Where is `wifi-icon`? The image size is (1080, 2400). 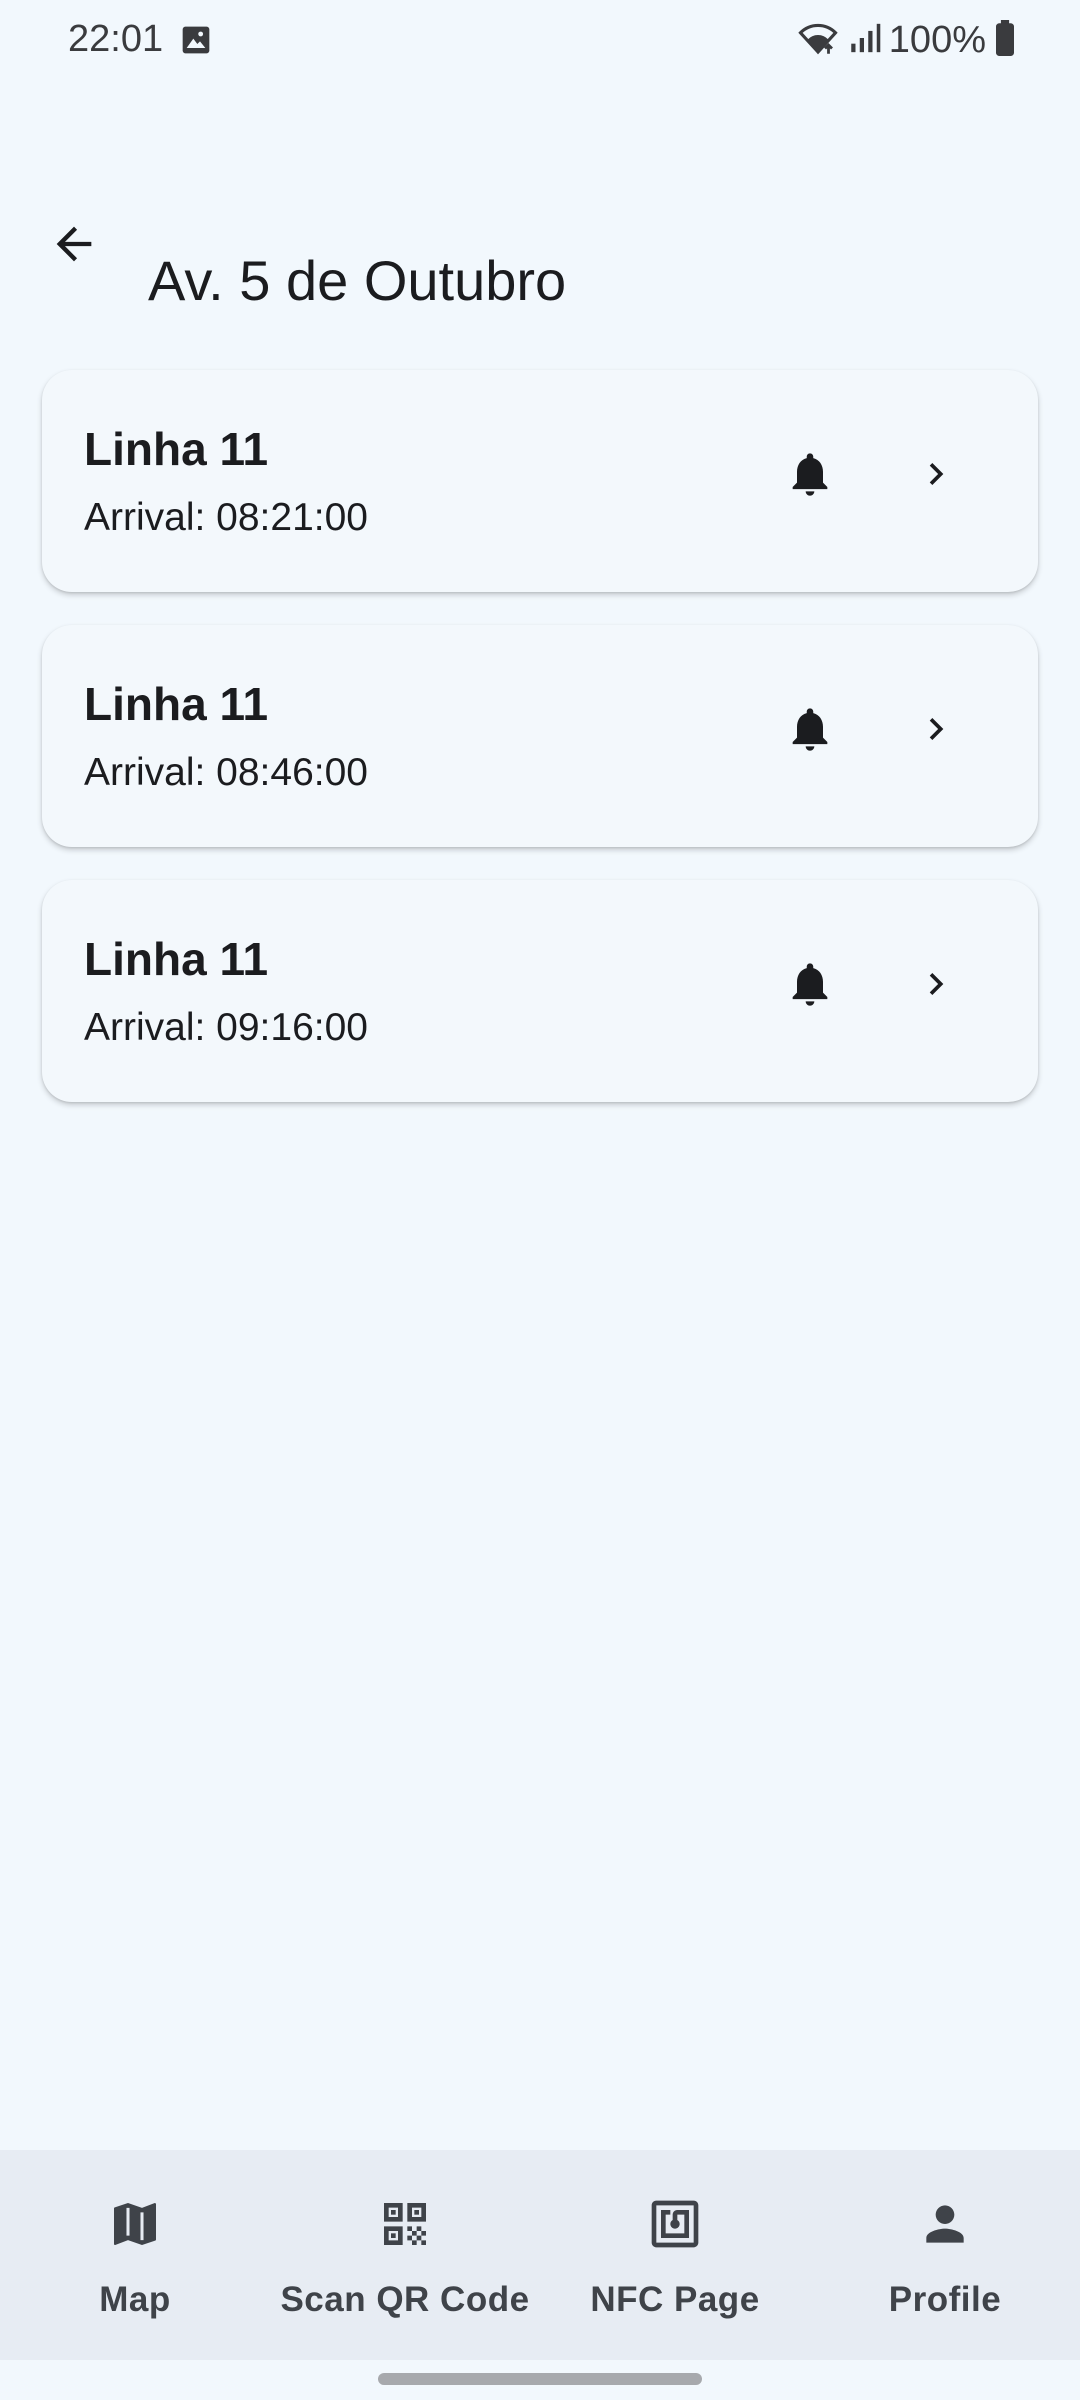
wifi-icon is located at coordinates (818, 40).